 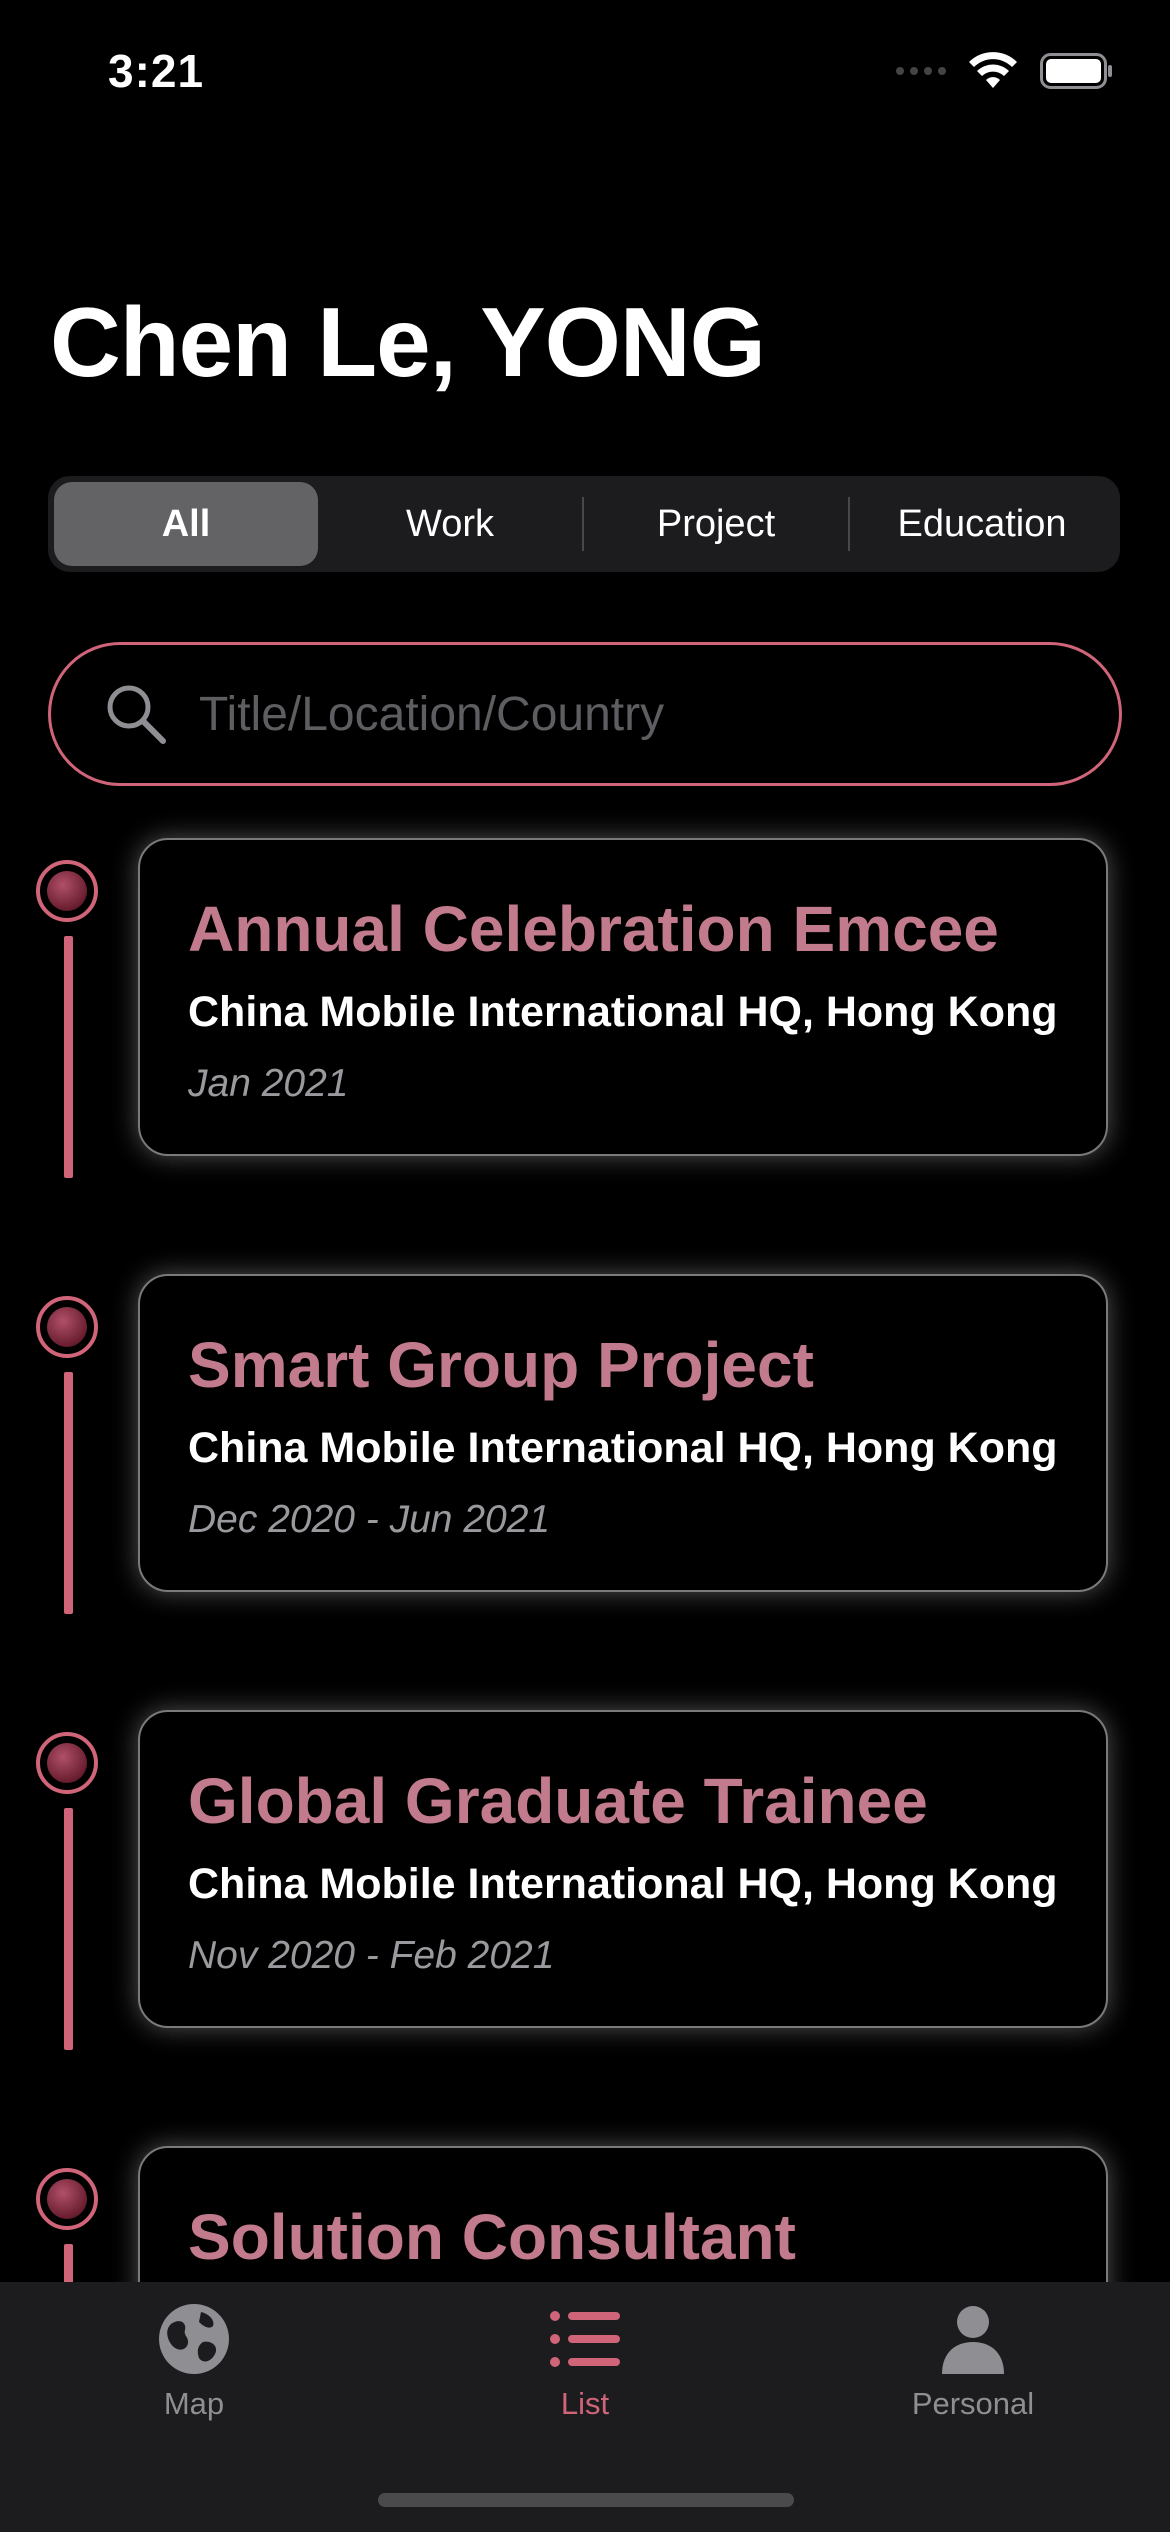 I want to click on card-title: Solution Consultant, so click(x=492, y=2237).